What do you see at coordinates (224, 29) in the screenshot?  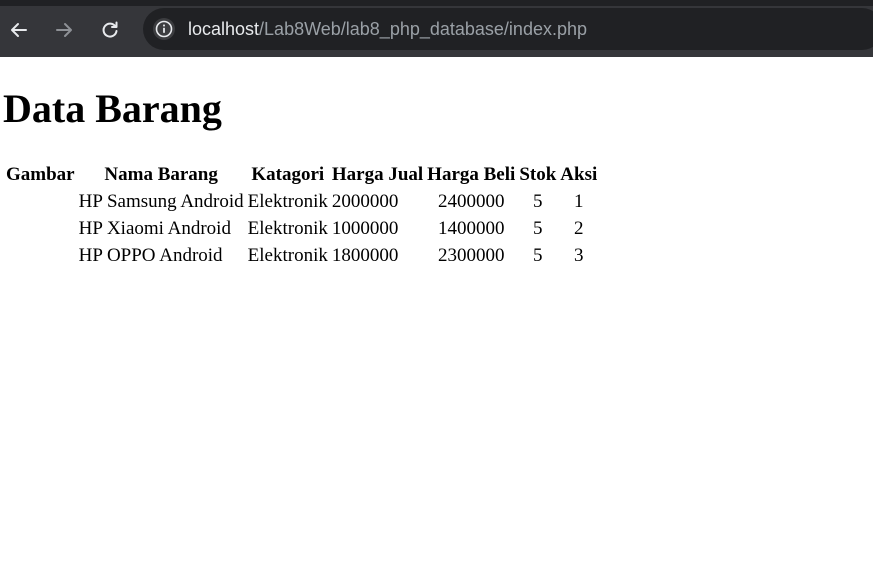 I see `url-host: localhost` at bounding box center [224, 29].